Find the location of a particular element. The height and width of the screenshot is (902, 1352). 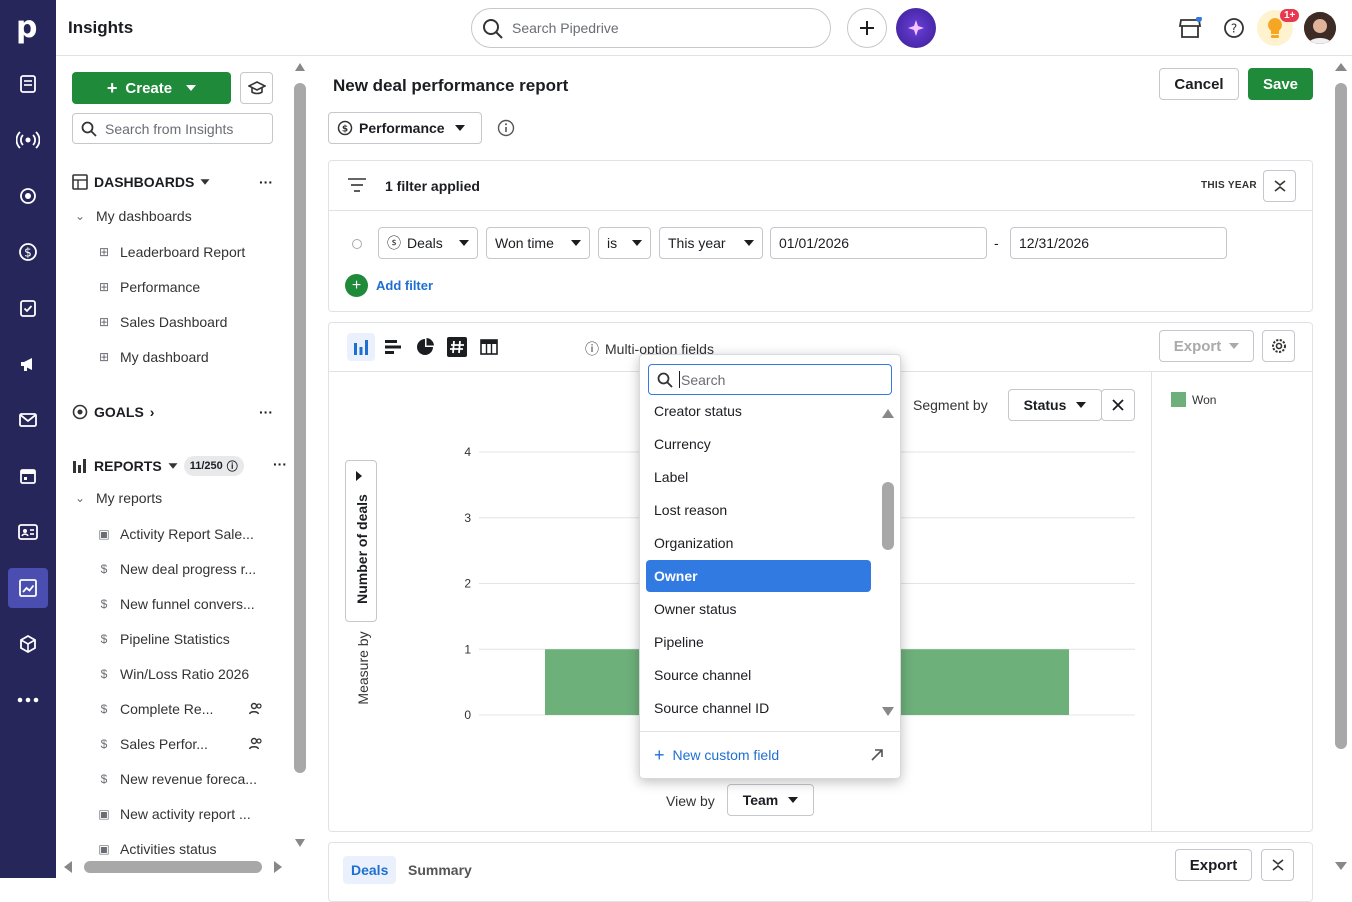

table-export-button: Export is located at coordinates (1213, 865).